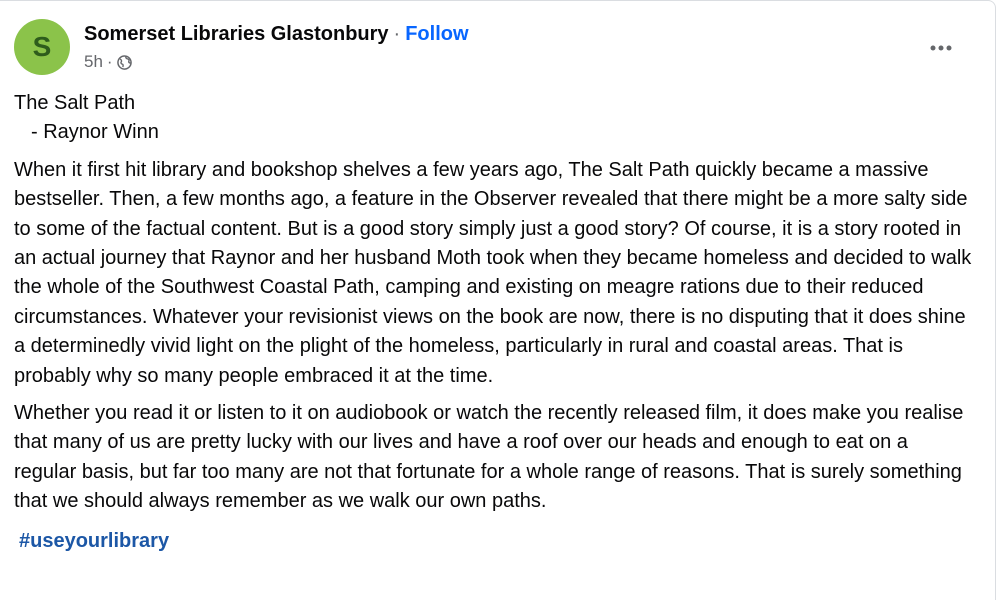 The height and width of the screenshot is (600, 1000). I want to click on time-row: 5h ·, so click(276, 62).